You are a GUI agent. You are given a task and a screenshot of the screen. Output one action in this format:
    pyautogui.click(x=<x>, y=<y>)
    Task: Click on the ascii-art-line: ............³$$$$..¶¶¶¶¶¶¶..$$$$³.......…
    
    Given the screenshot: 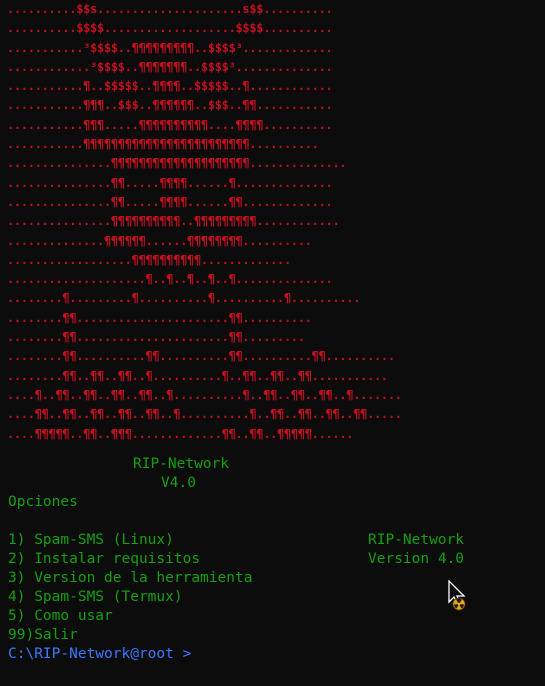 What is the action you would take?
    pyautogui.click(x=170, y=66)
    